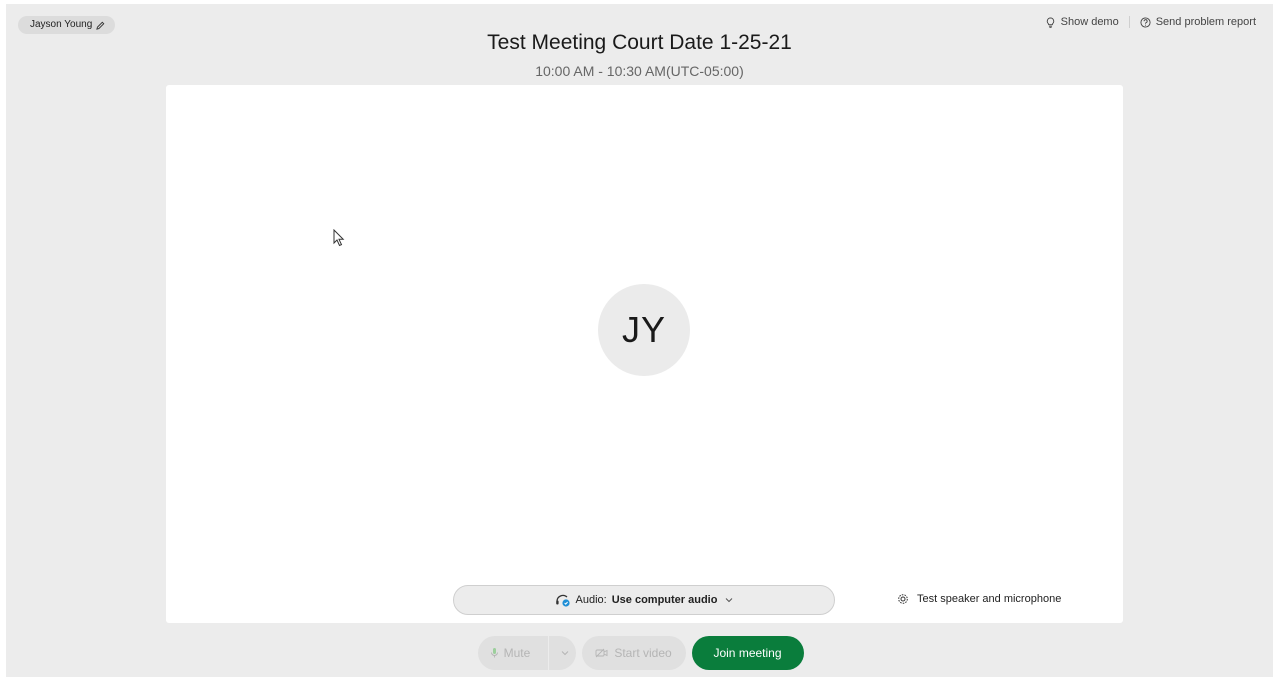 This screenshot has width=1273, height=677. What do you see at coordinates (339, 238) in the screenshot?
I see `mouse-cursor-icon` at bounding box center [339, 238].